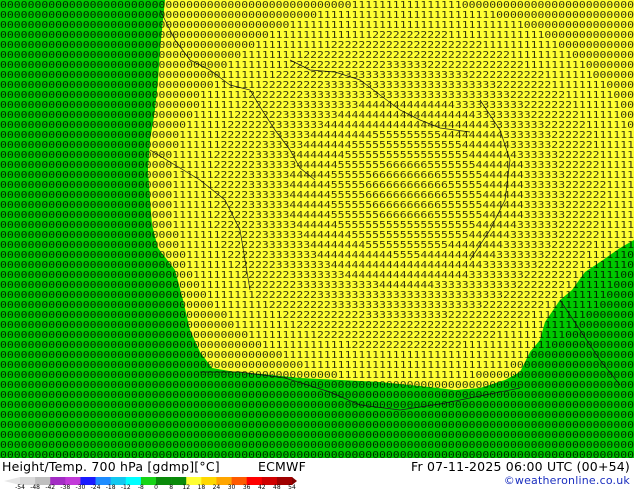 This screenshot has height=491, width=634. What do you see at coordinates (80, 487) in the screenshot?
I see `colorbar-tick-label: -30` at bounding box center [80, 487].